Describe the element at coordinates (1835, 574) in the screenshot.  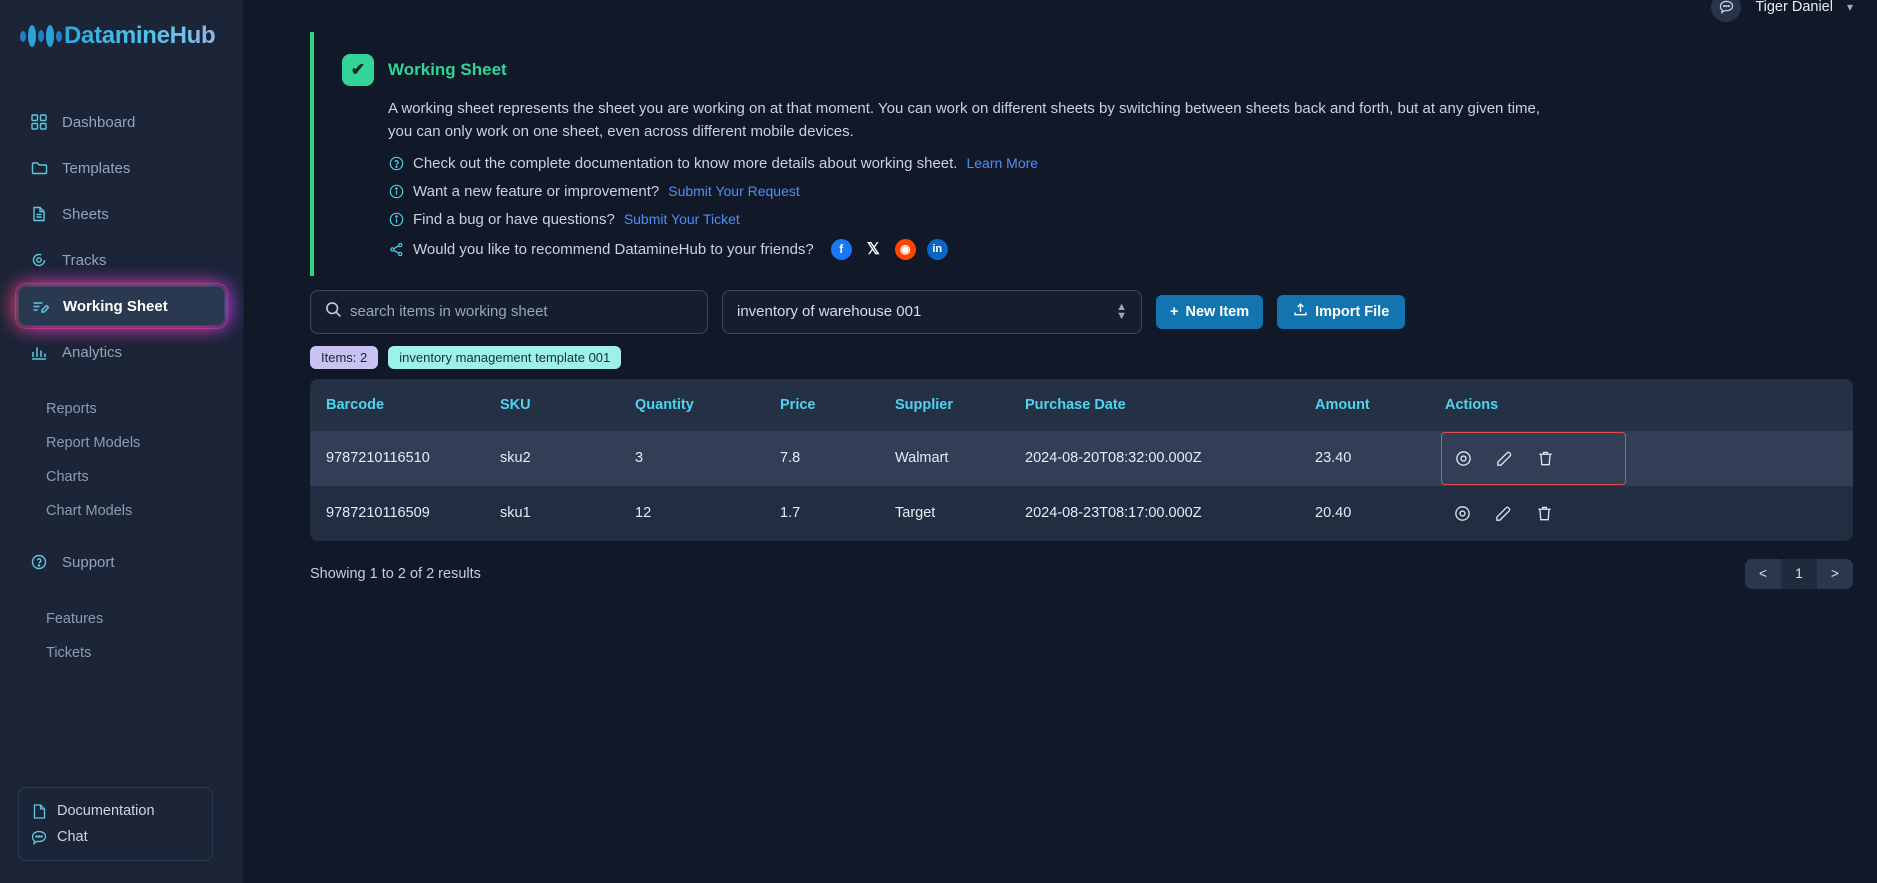
I see `next-page-button: >` at that location.